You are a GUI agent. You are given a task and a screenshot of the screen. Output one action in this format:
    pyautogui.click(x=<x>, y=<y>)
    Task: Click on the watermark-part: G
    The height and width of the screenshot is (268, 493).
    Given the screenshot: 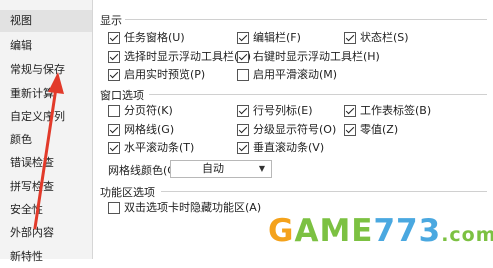 What is the action you would take?
    pyautogui.click(x=281, y=231)
    